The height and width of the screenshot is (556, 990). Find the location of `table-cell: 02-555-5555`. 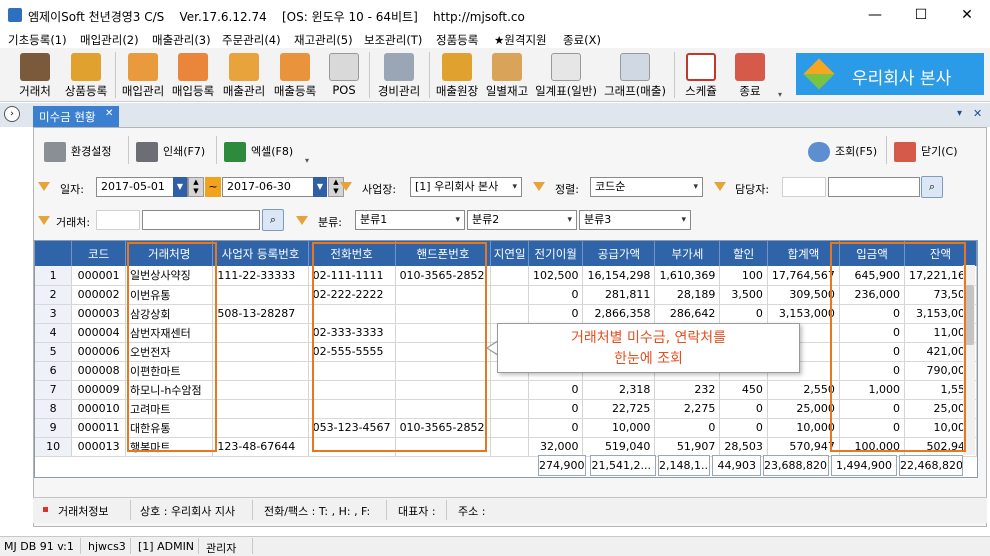

table-cell: 02-555-5555 is located at coordinates (352, 352).